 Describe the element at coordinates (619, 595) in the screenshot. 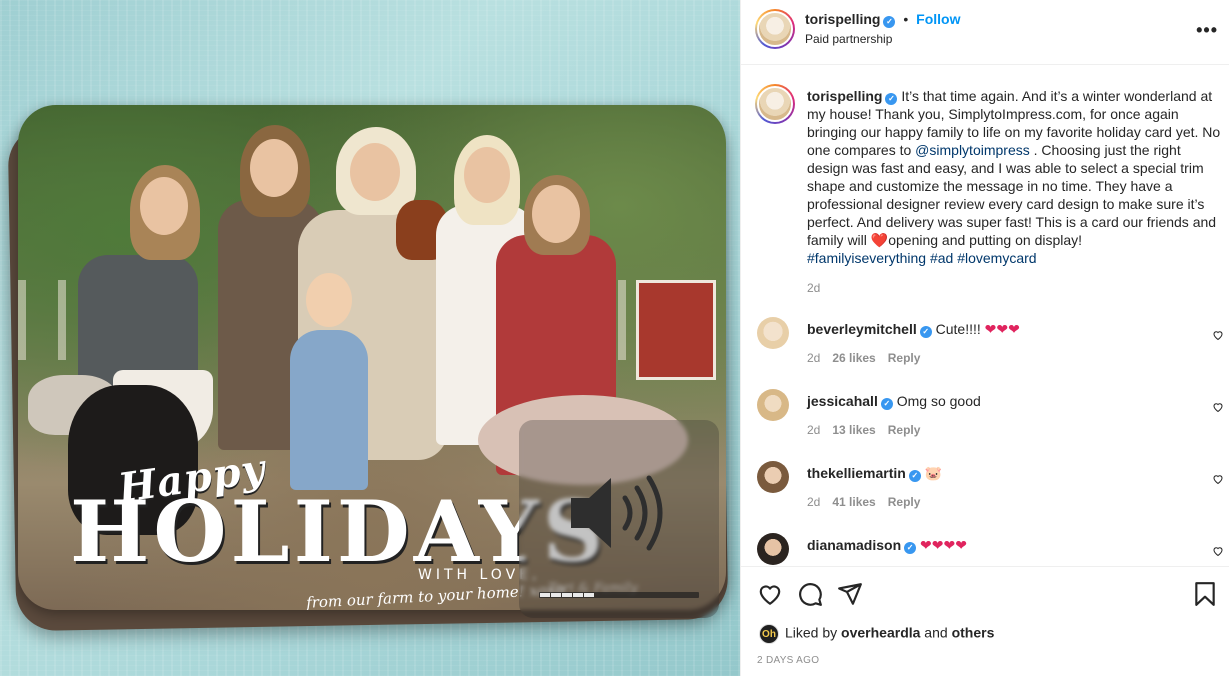

I see `volume-level-bar` at that location.